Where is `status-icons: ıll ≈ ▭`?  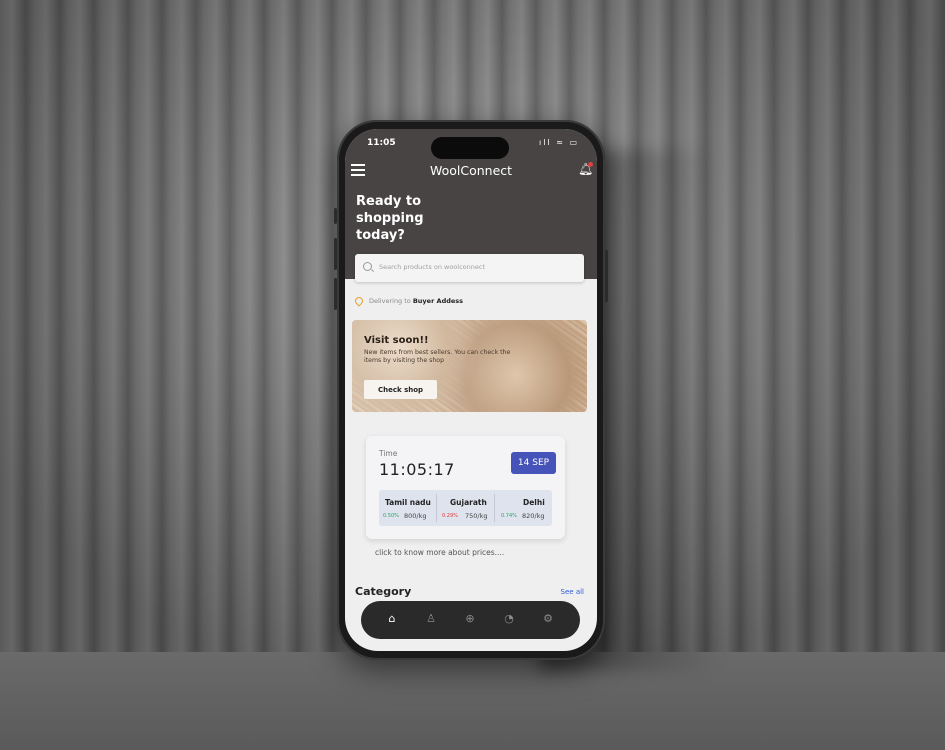
status-icons: ıll ≈ ▭ is located at coordinates (558, 142).